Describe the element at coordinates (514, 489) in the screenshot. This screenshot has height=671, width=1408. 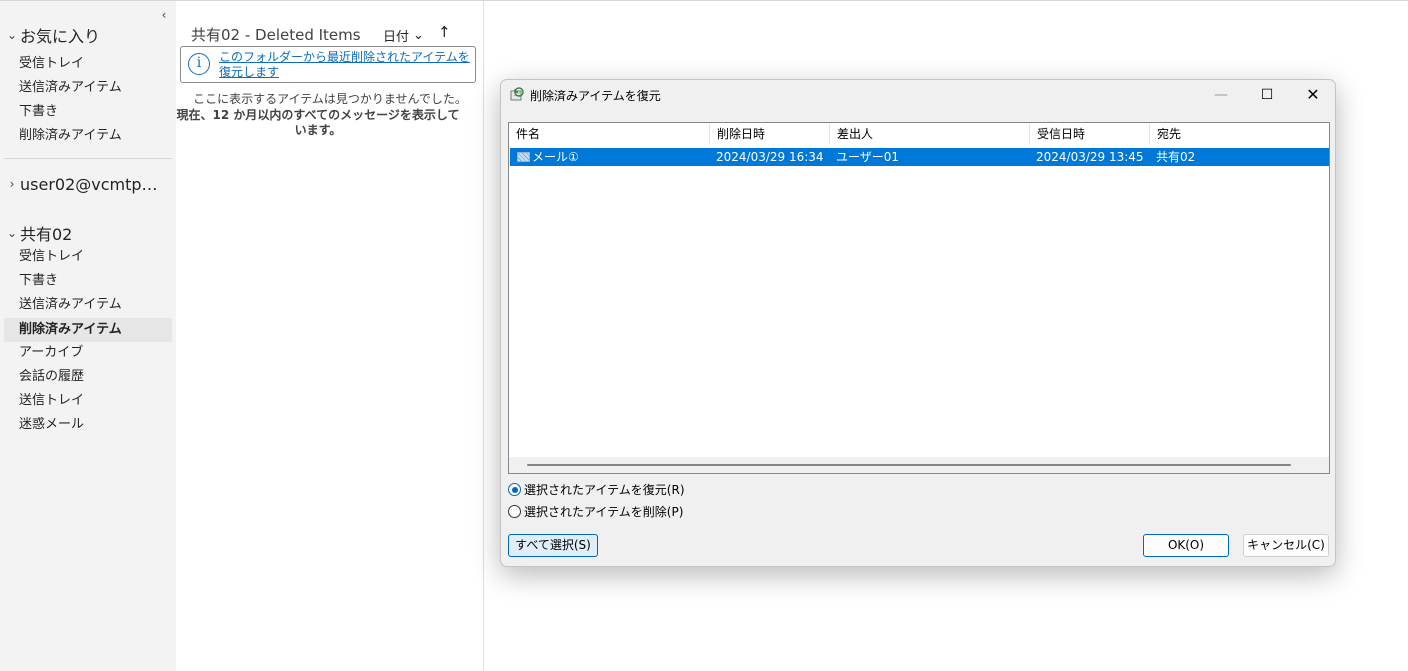
I see `radio-checked-icon` at that location.